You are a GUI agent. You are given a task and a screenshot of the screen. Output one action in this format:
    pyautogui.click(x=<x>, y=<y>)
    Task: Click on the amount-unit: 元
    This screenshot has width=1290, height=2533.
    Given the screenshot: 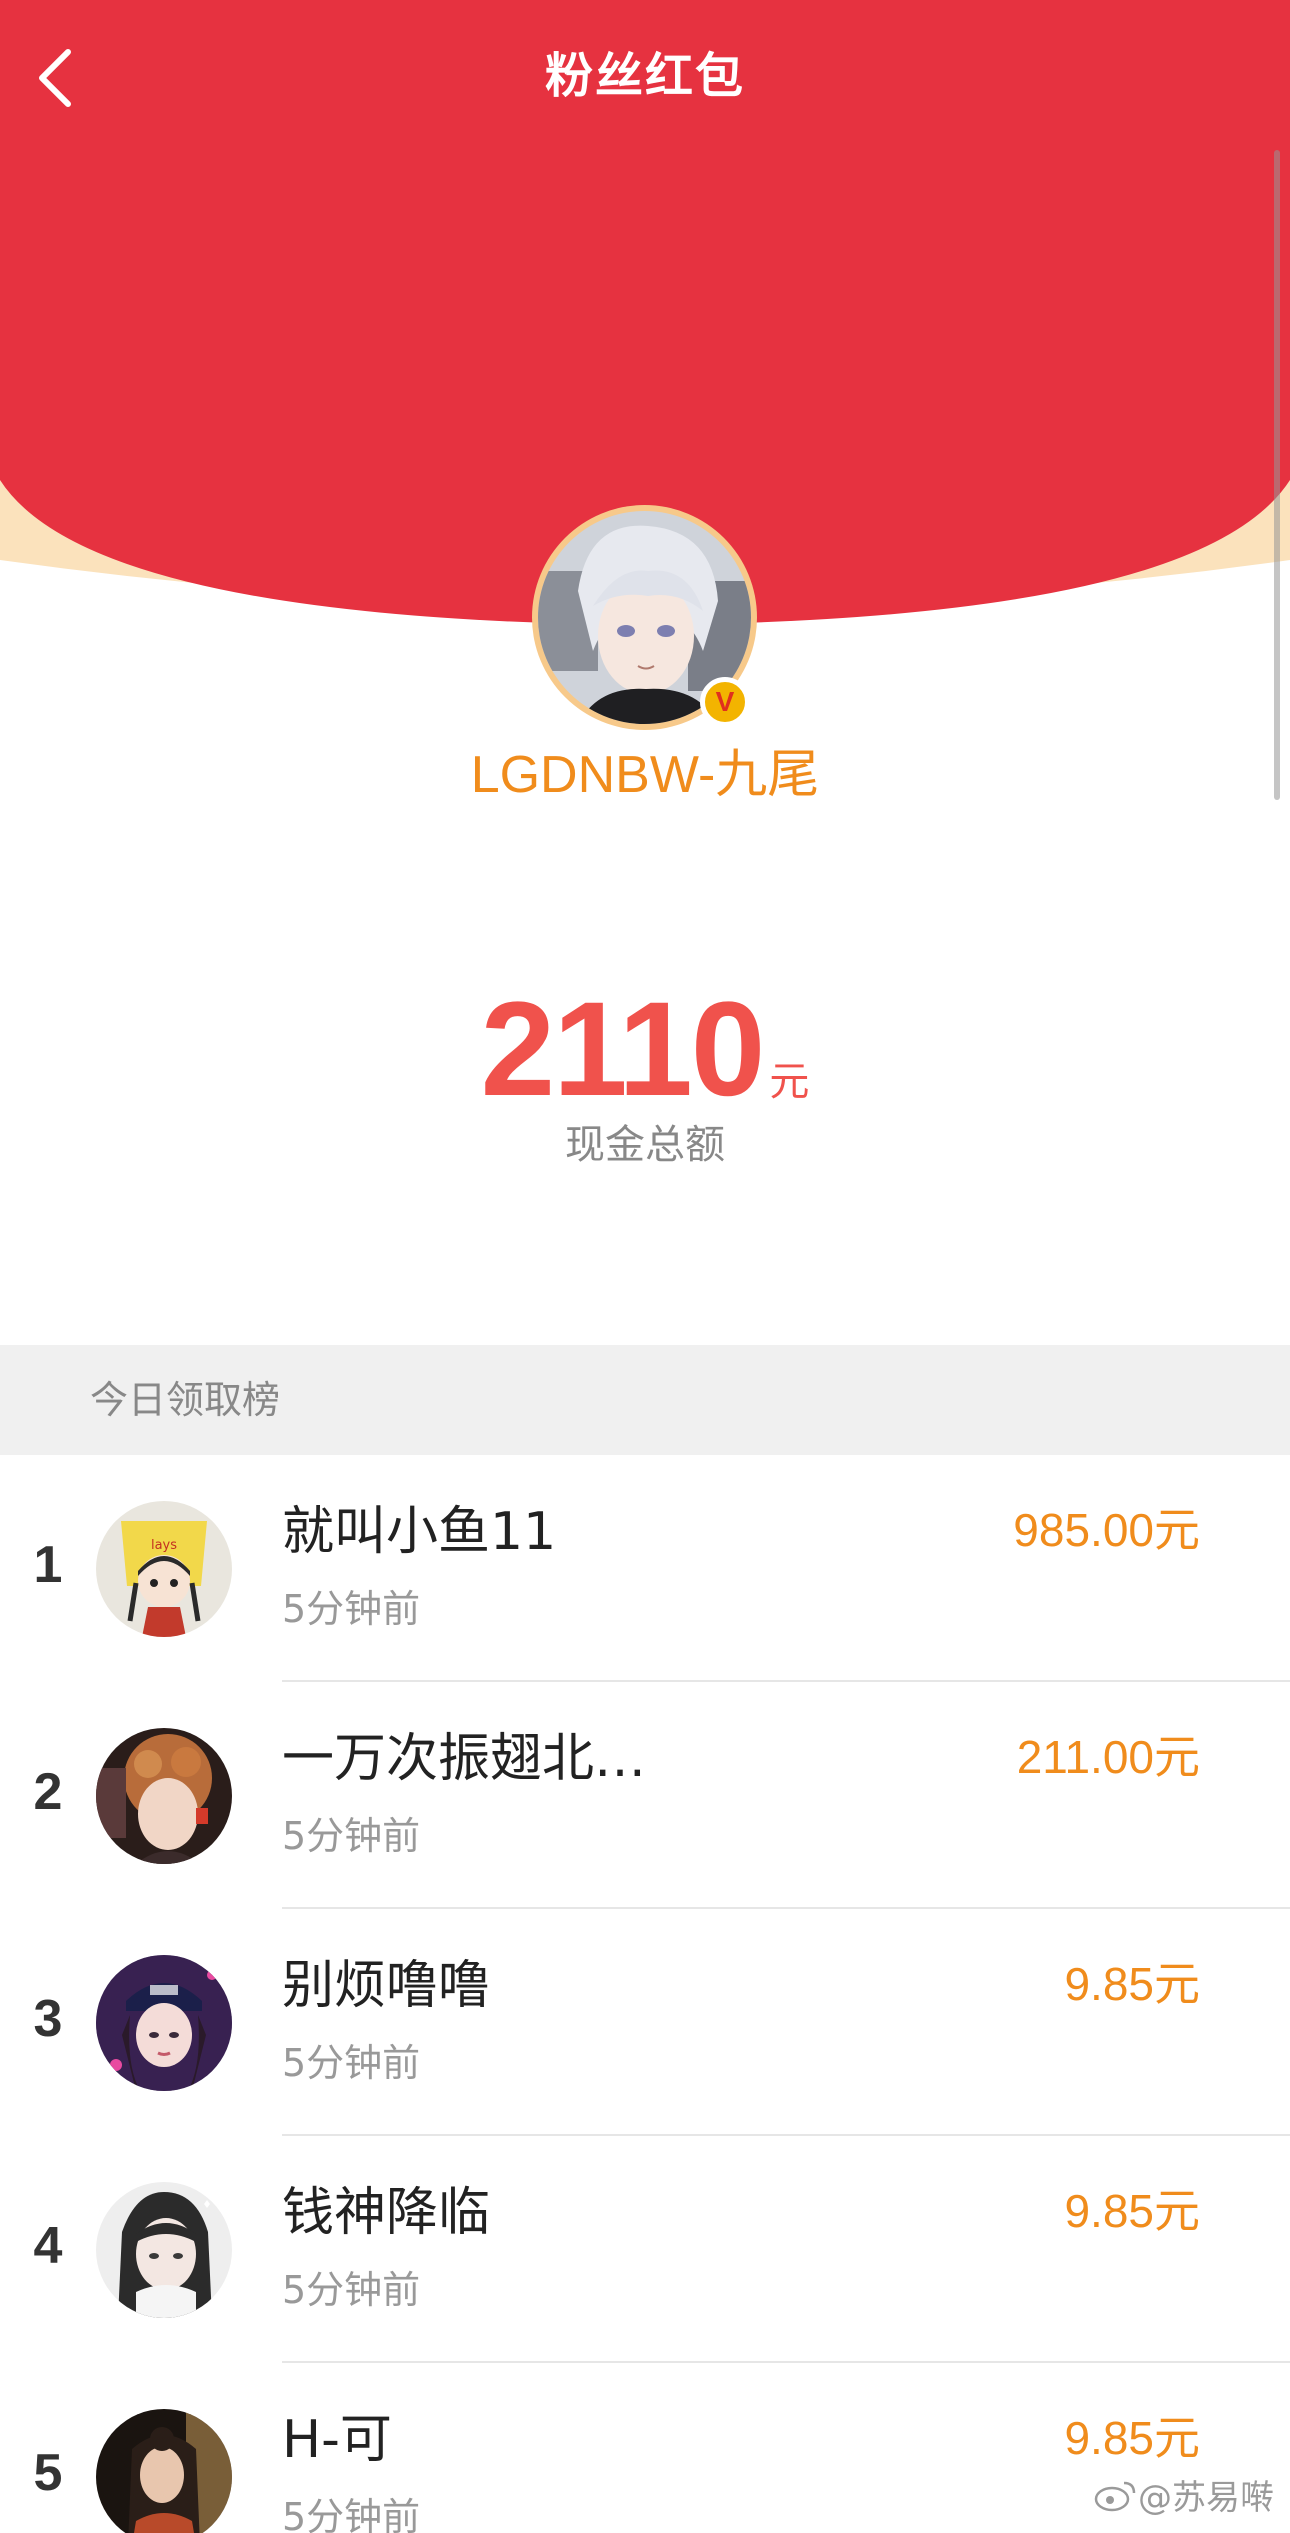 What is the action you would take?
    pyautogui.click(x=789, y=1082)
    